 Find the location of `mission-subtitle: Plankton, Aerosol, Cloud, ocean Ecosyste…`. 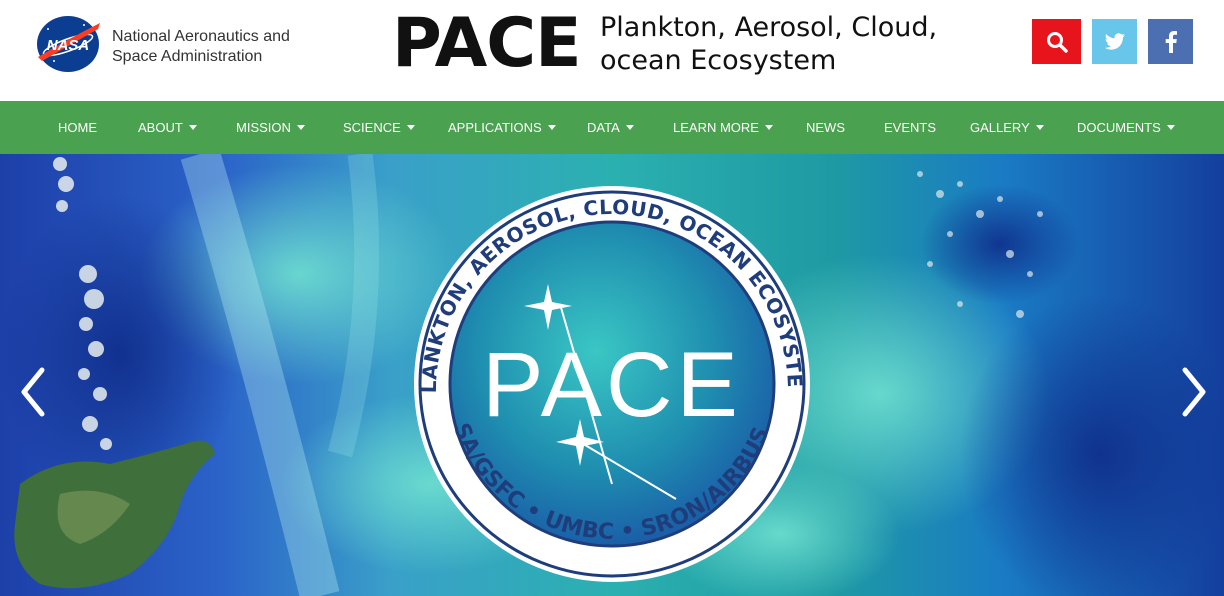

mission-subtitle: Plankton, Aerosol, Cloud, ocean Ecosyste… is located at coordinates (768, 44).